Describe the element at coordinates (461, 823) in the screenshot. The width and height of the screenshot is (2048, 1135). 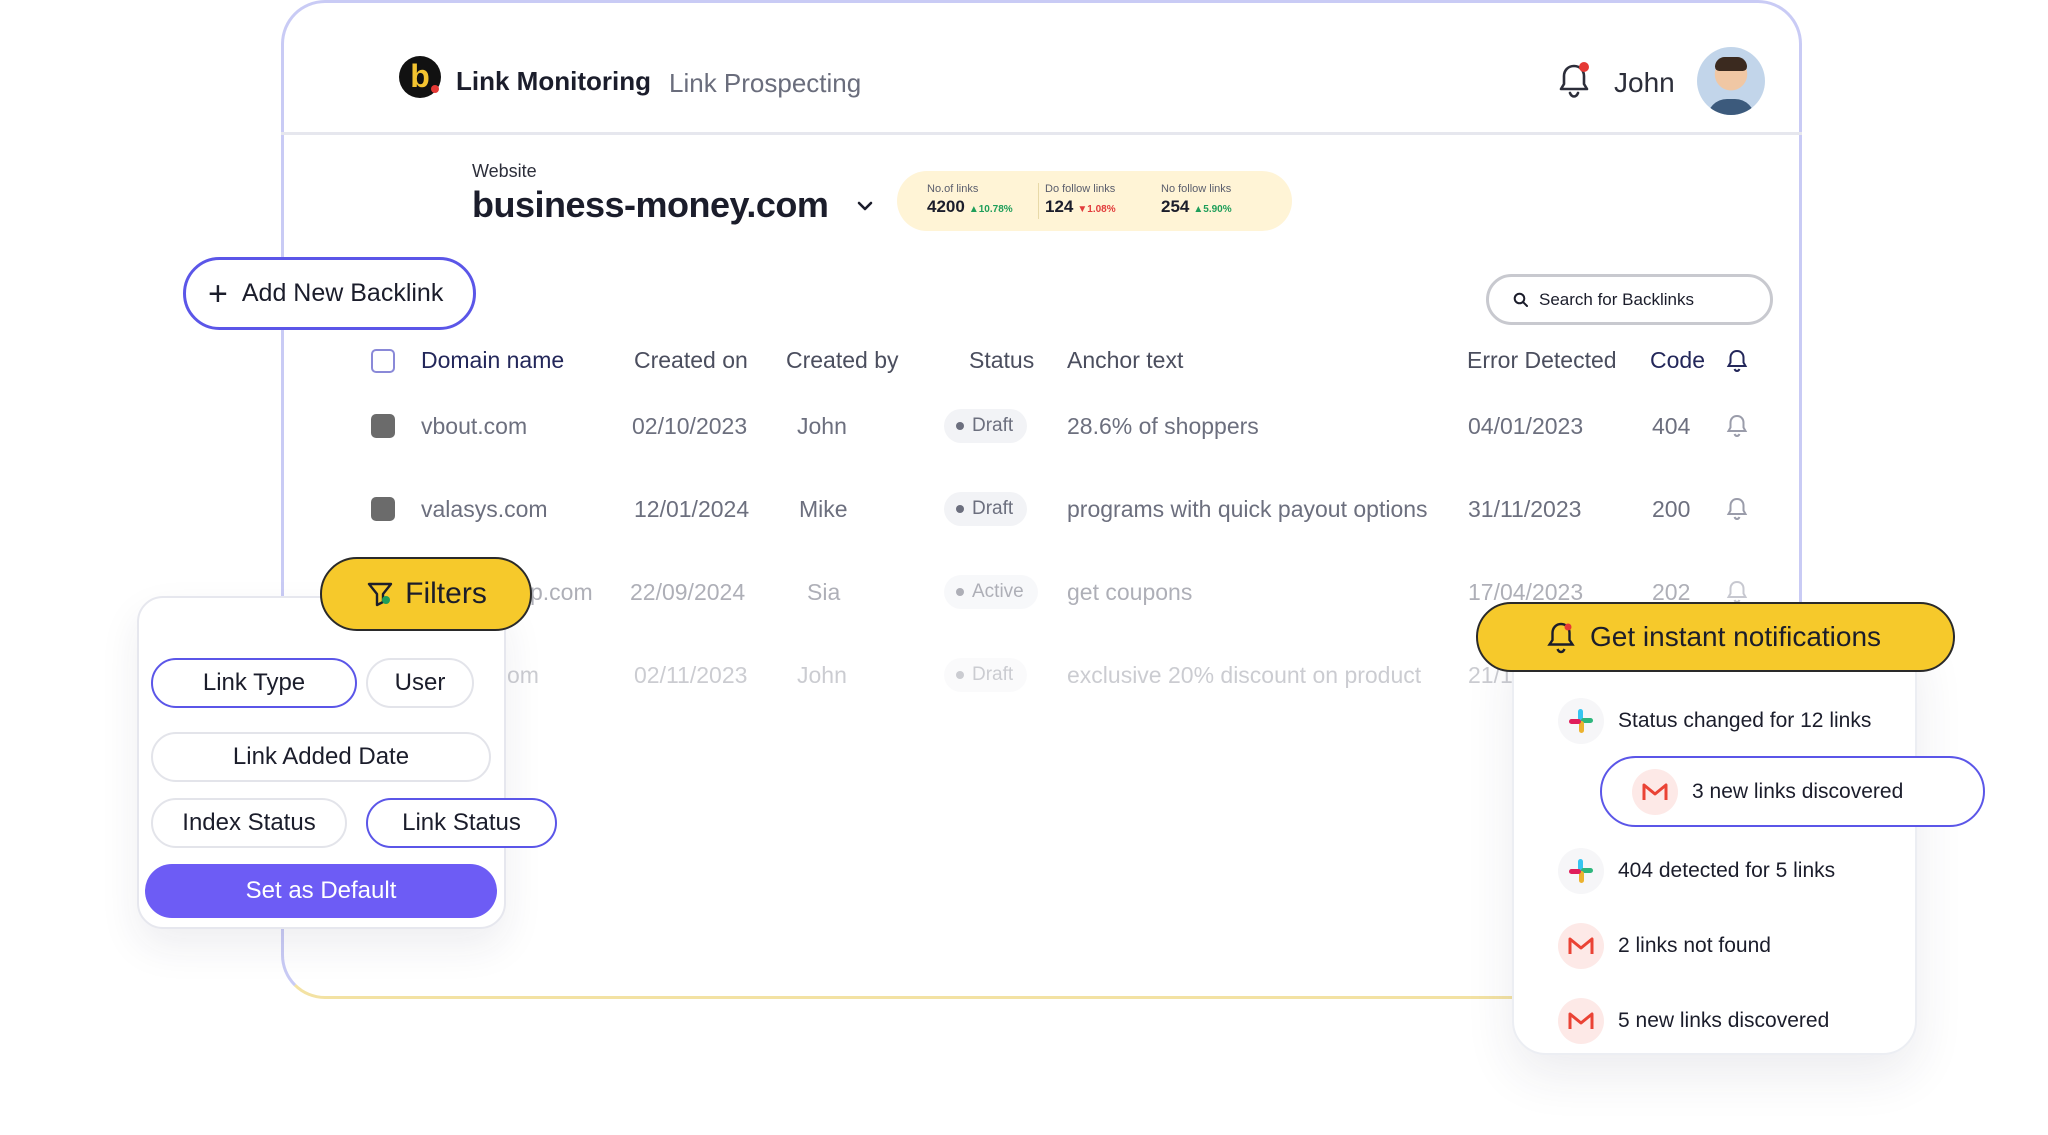
I see `filter-chip-link-status: Link Status` at that location.